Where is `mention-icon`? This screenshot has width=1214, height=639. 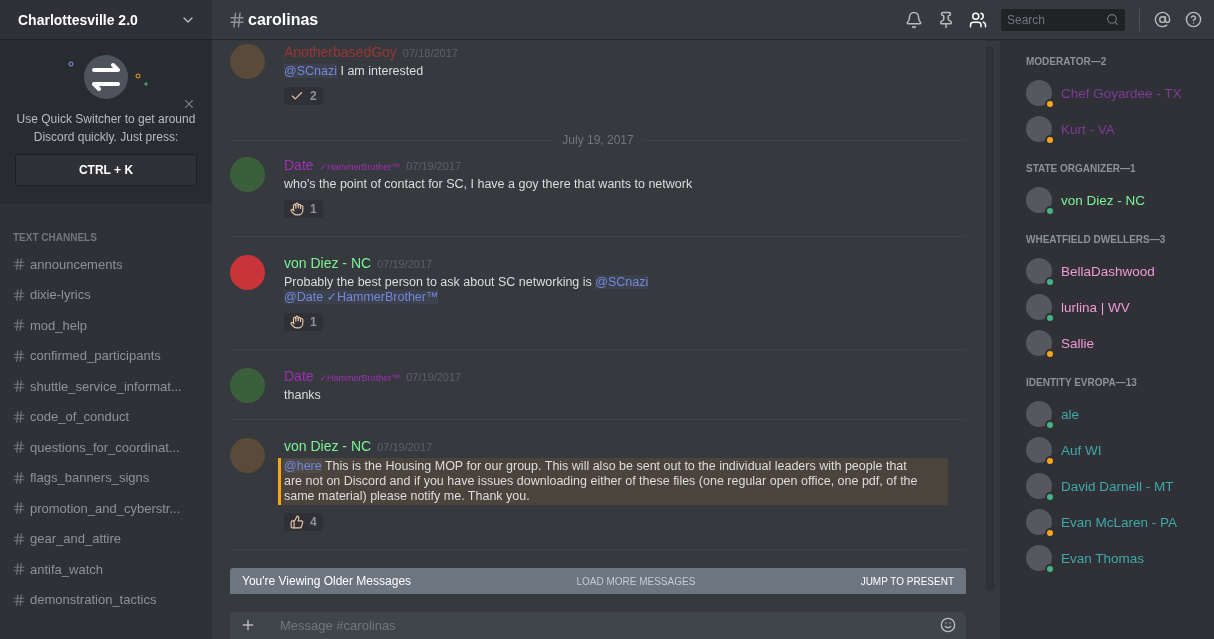 mention-icon is located at coordinates (1162, 19).